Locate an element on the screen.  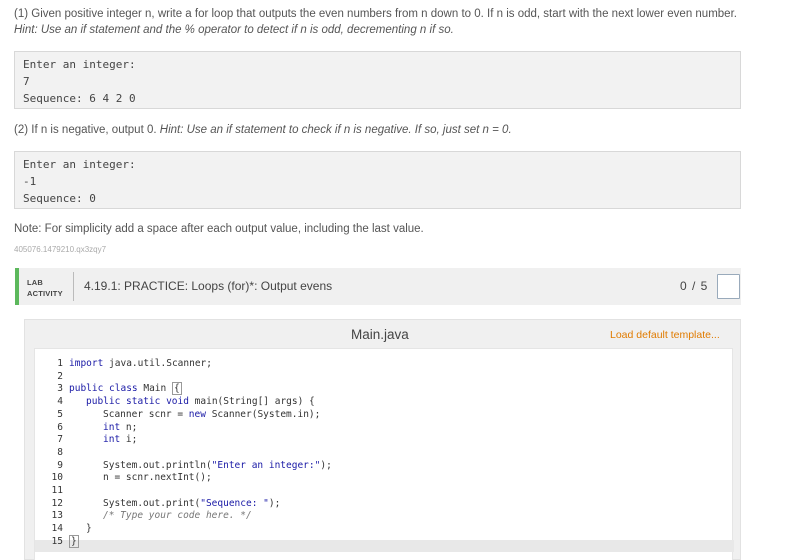
matched-brace: { is located at coordinates (176, 389).